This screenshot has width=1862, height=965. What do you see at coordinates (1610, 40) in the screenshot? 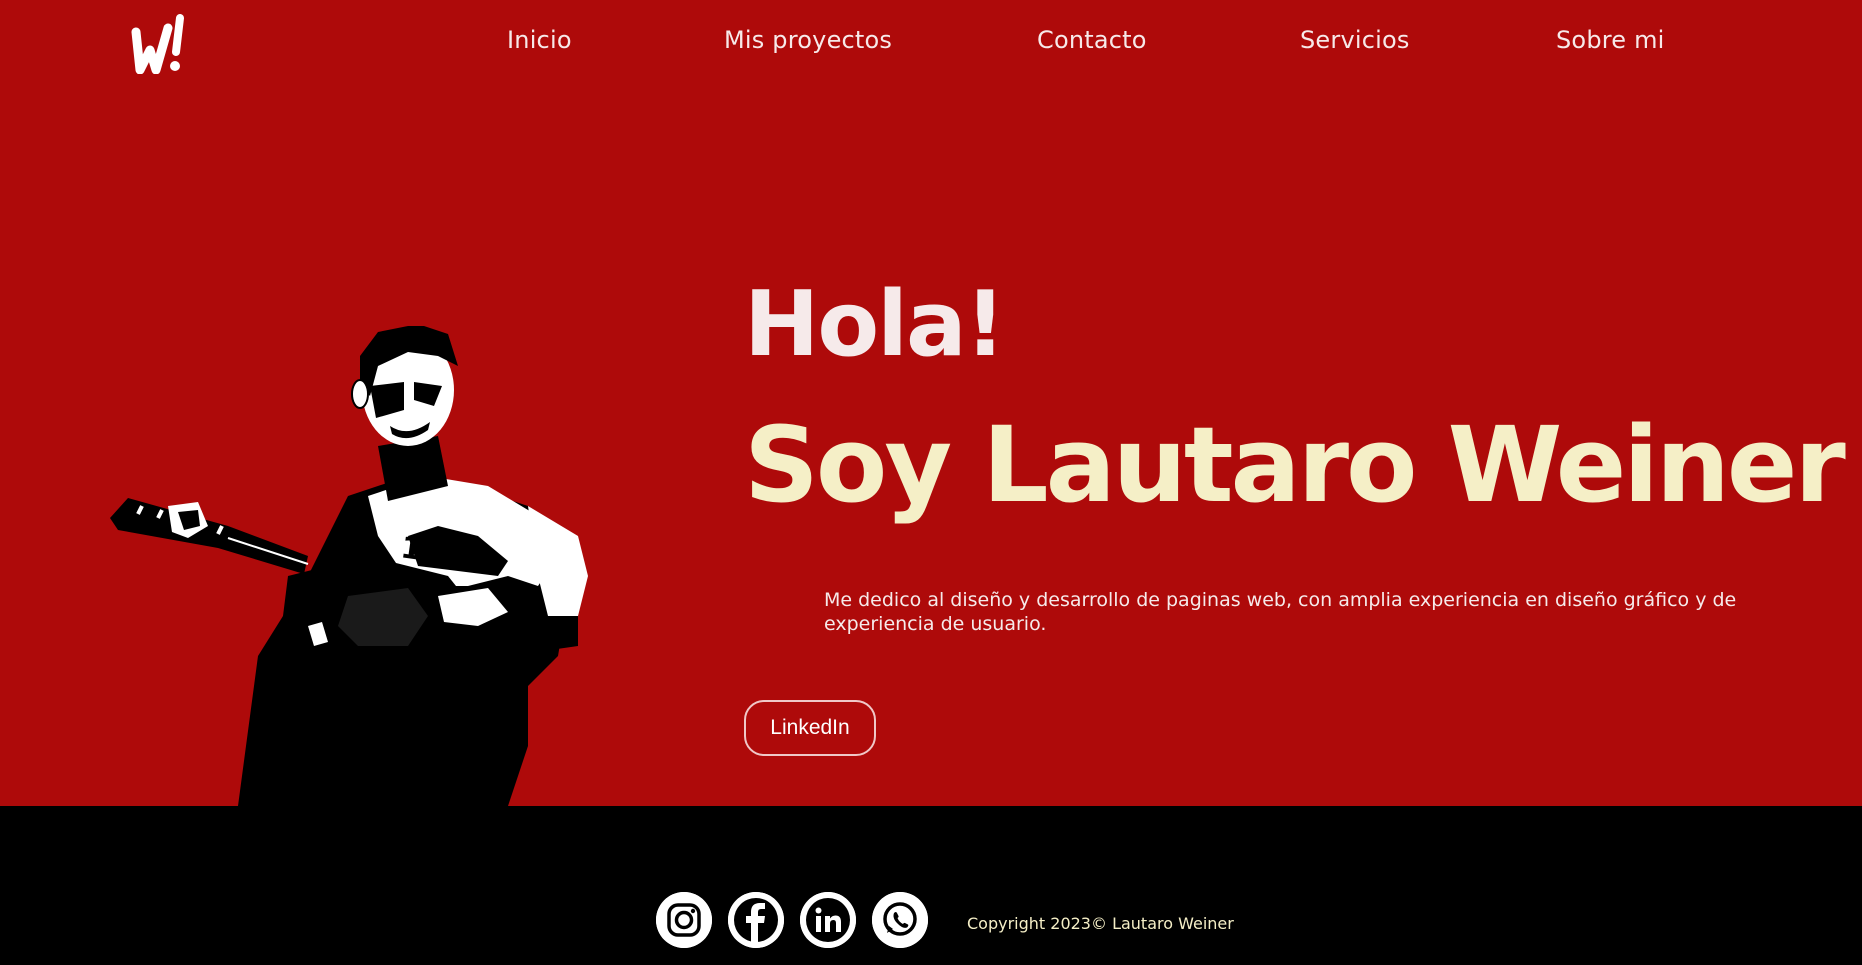
I see `nav-item-sobre-mi: Sobre mi` at bounding box center [1610, 40].